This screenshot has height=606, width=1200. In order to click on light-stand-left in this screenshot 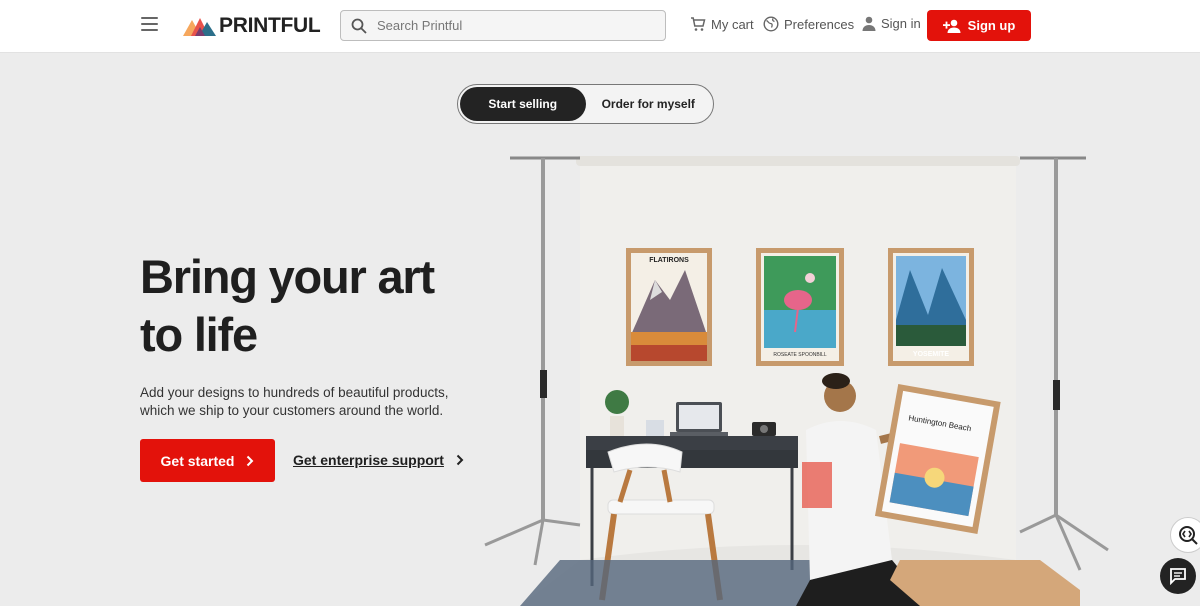, I will do `click(532, 361)`.